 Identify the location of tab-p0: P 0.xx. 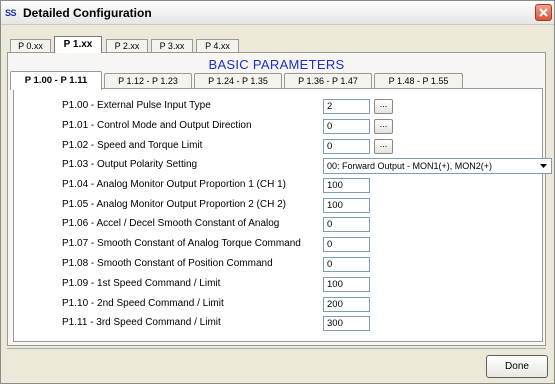
(30, 45).